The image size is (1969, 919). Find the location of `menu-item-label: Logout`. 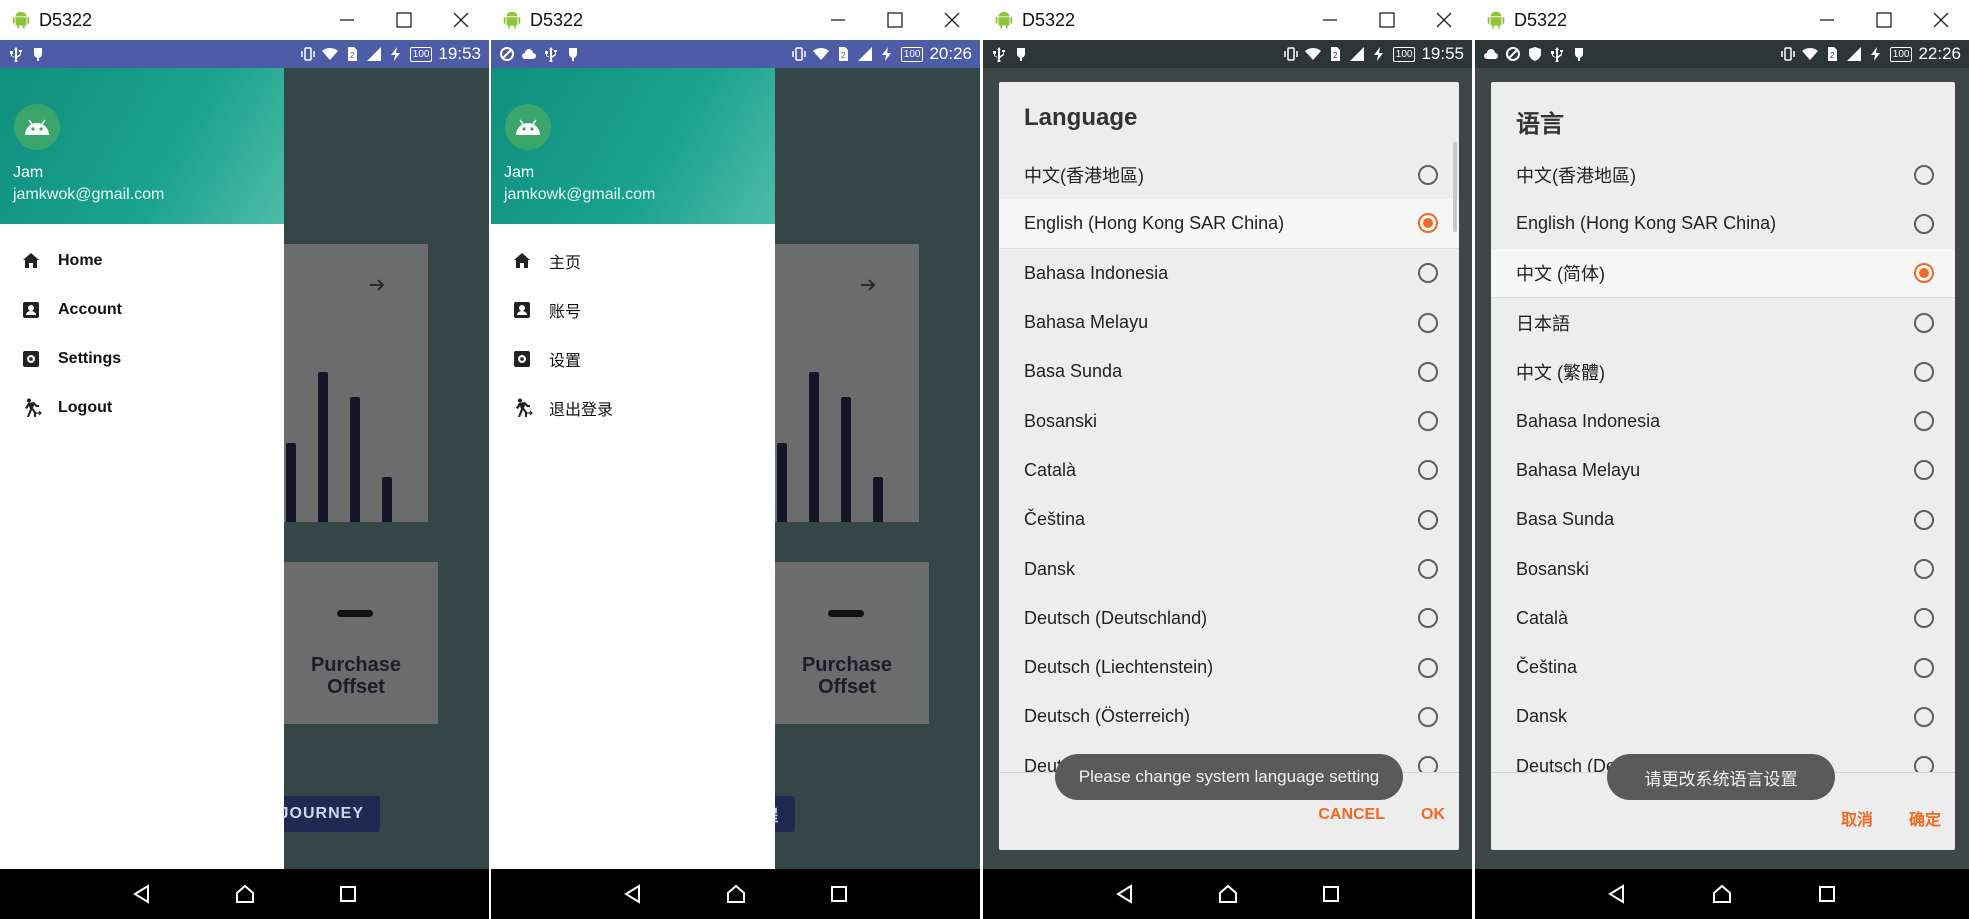

menu-item-label: Logout is located at coordinates (85, 407).